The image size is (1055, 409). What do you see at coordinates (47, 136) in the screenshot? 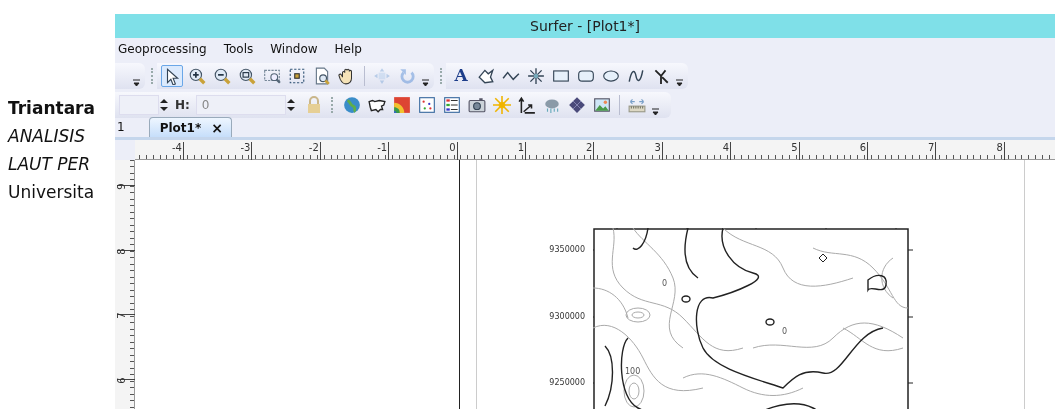
I see `document-text: ANALISIS` at bounding box center [47, 136].